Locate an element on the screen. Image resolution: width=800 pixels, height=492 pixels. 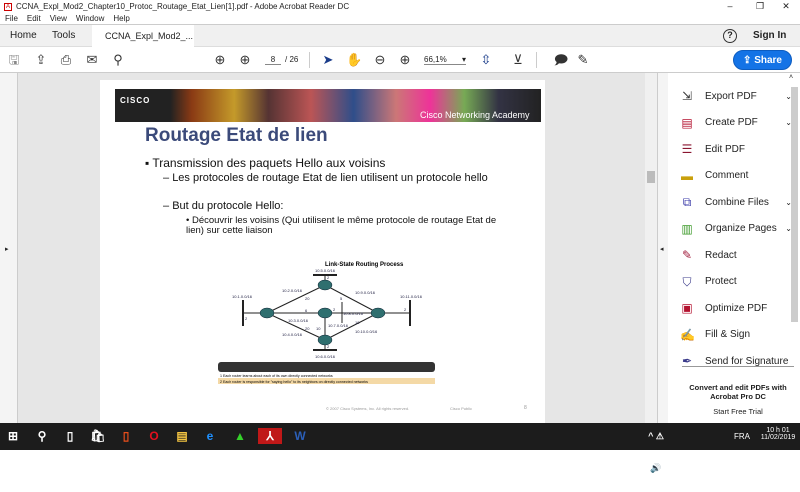
fit-page-icon: ⇳ is located at coordinates (486, 60).